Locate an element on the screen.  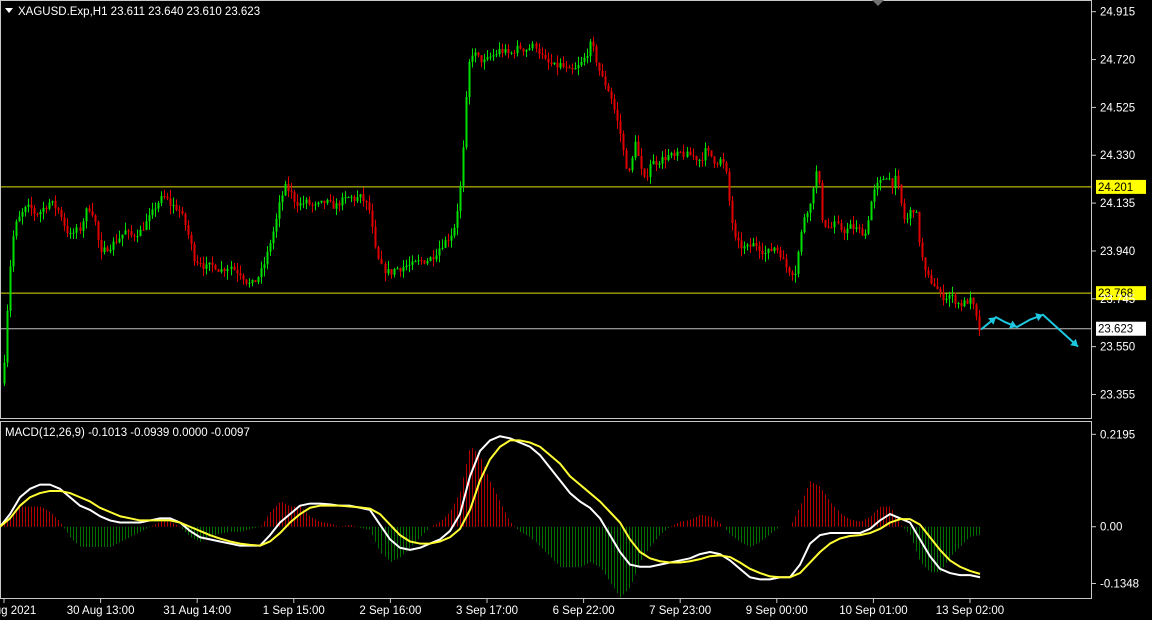
time-tick-label: 7 Sep 23:00 is located at coordinates (680, 611).